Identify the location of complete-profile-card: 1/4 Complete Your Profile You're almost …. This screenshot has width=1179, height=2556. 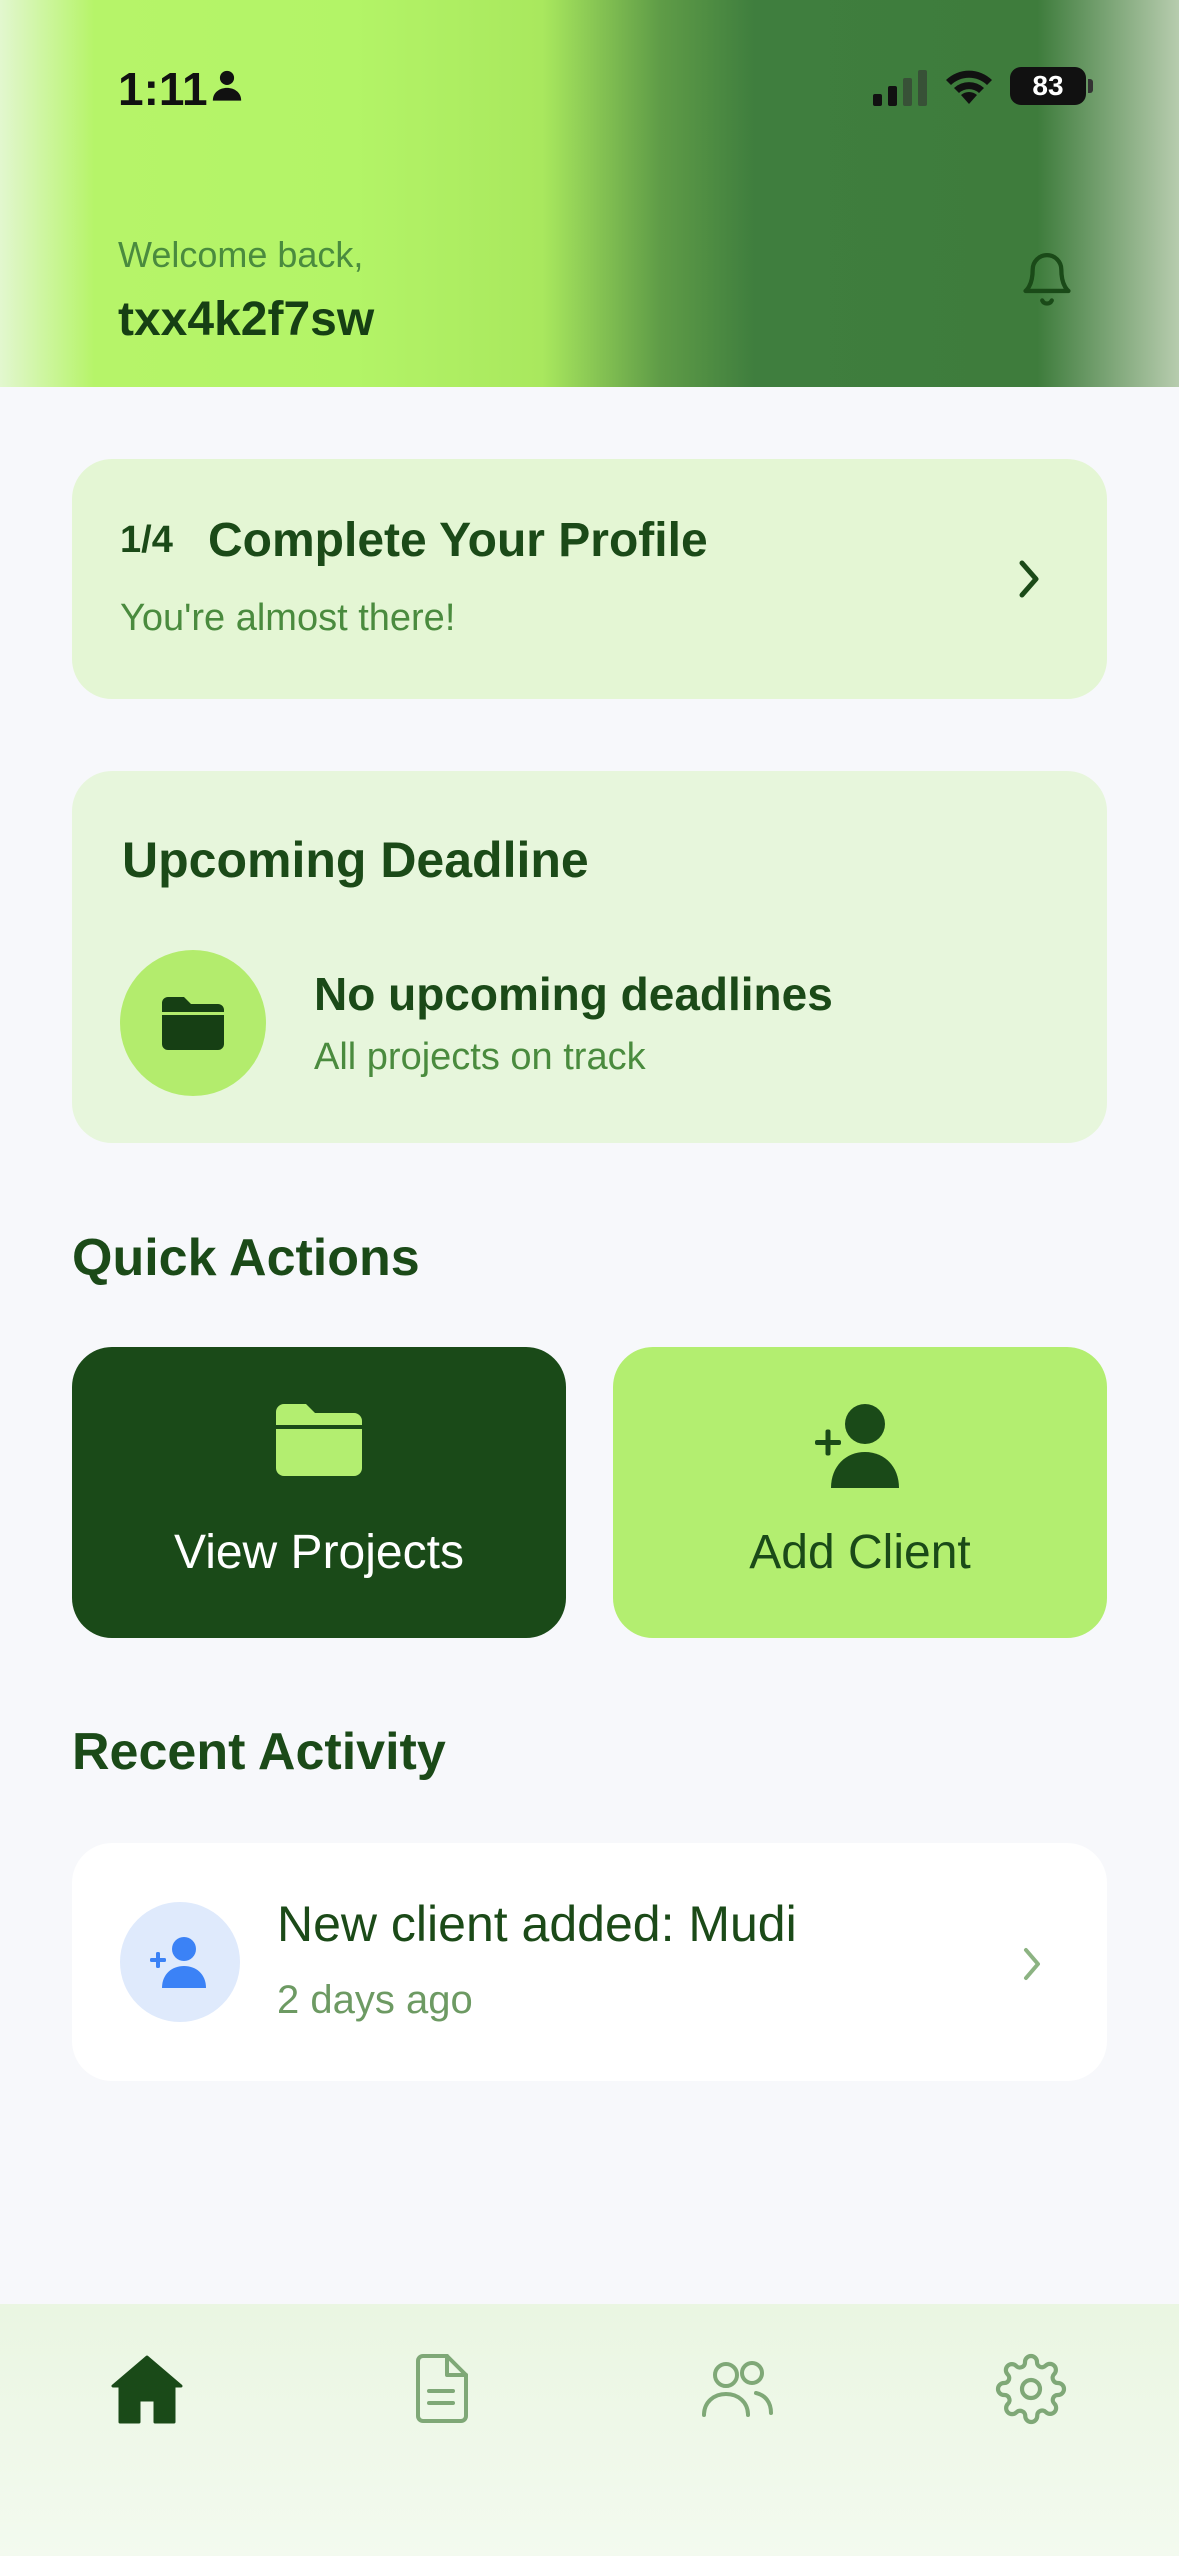
(589, 579).